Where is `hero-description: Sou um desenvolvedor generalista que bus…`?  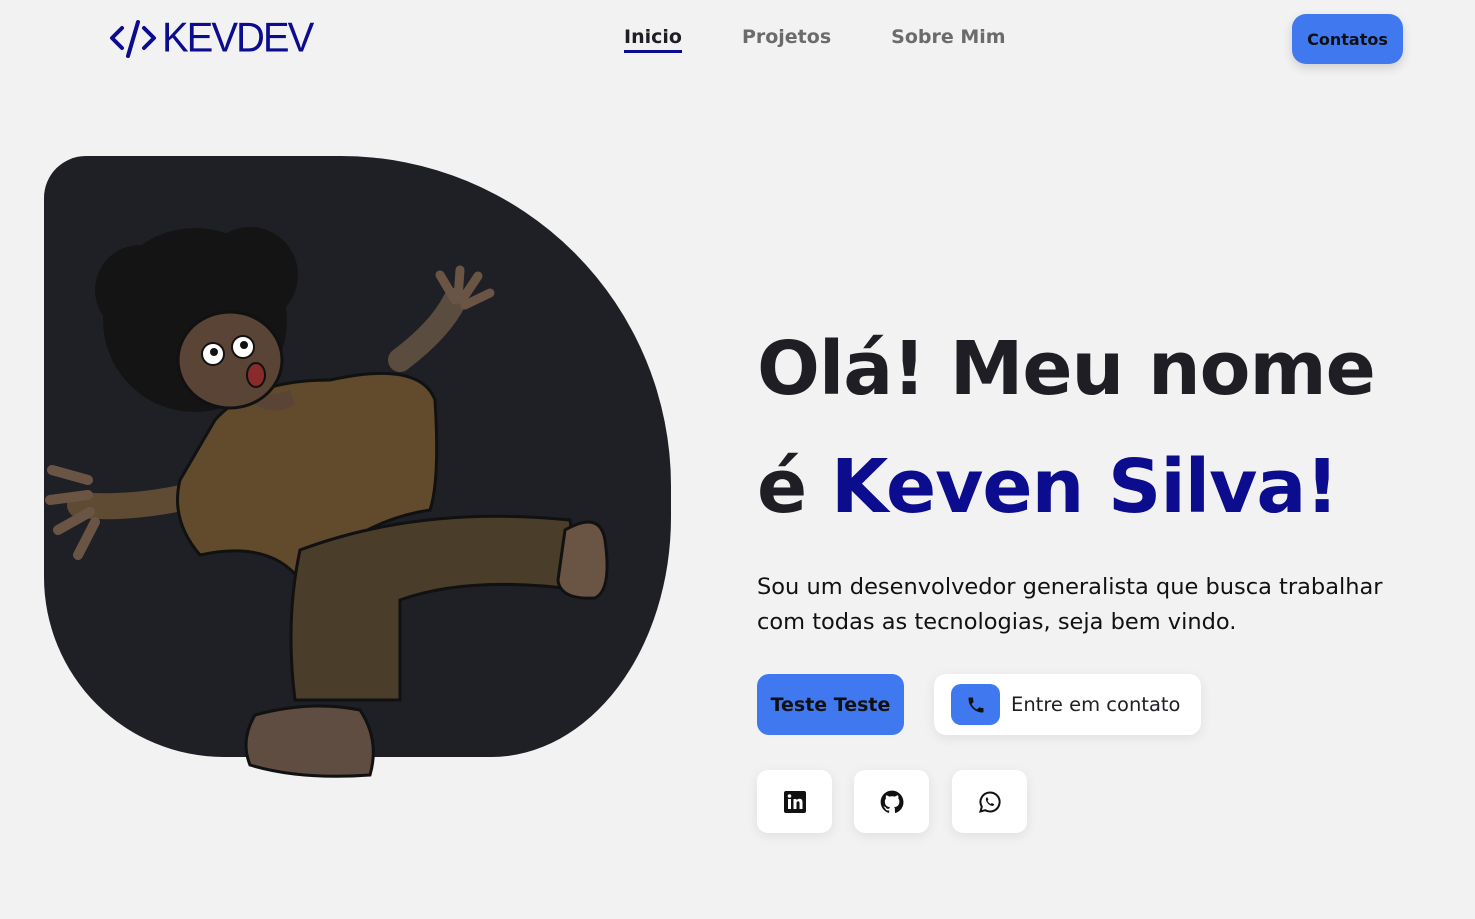
hero-description: Sou um desenvolvedor generalista que bus… is located at coordinates (1070, 604).